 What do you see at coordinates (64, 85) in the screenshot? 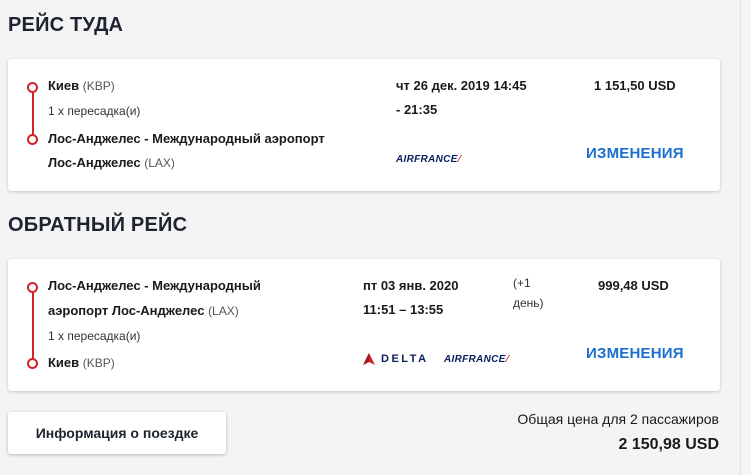
I see `origin-city: Киев` at bounding box center [64, 85].